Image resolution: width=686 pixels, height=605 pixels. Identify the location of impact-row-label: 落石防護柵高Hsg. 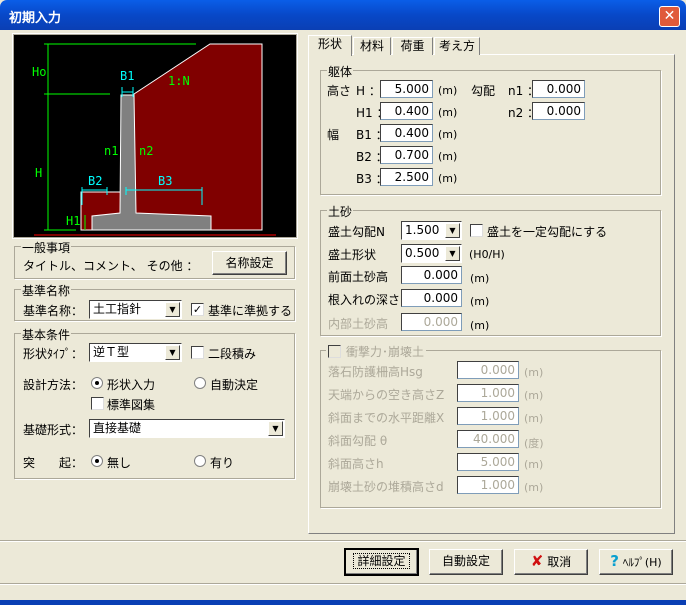
(375, 372).